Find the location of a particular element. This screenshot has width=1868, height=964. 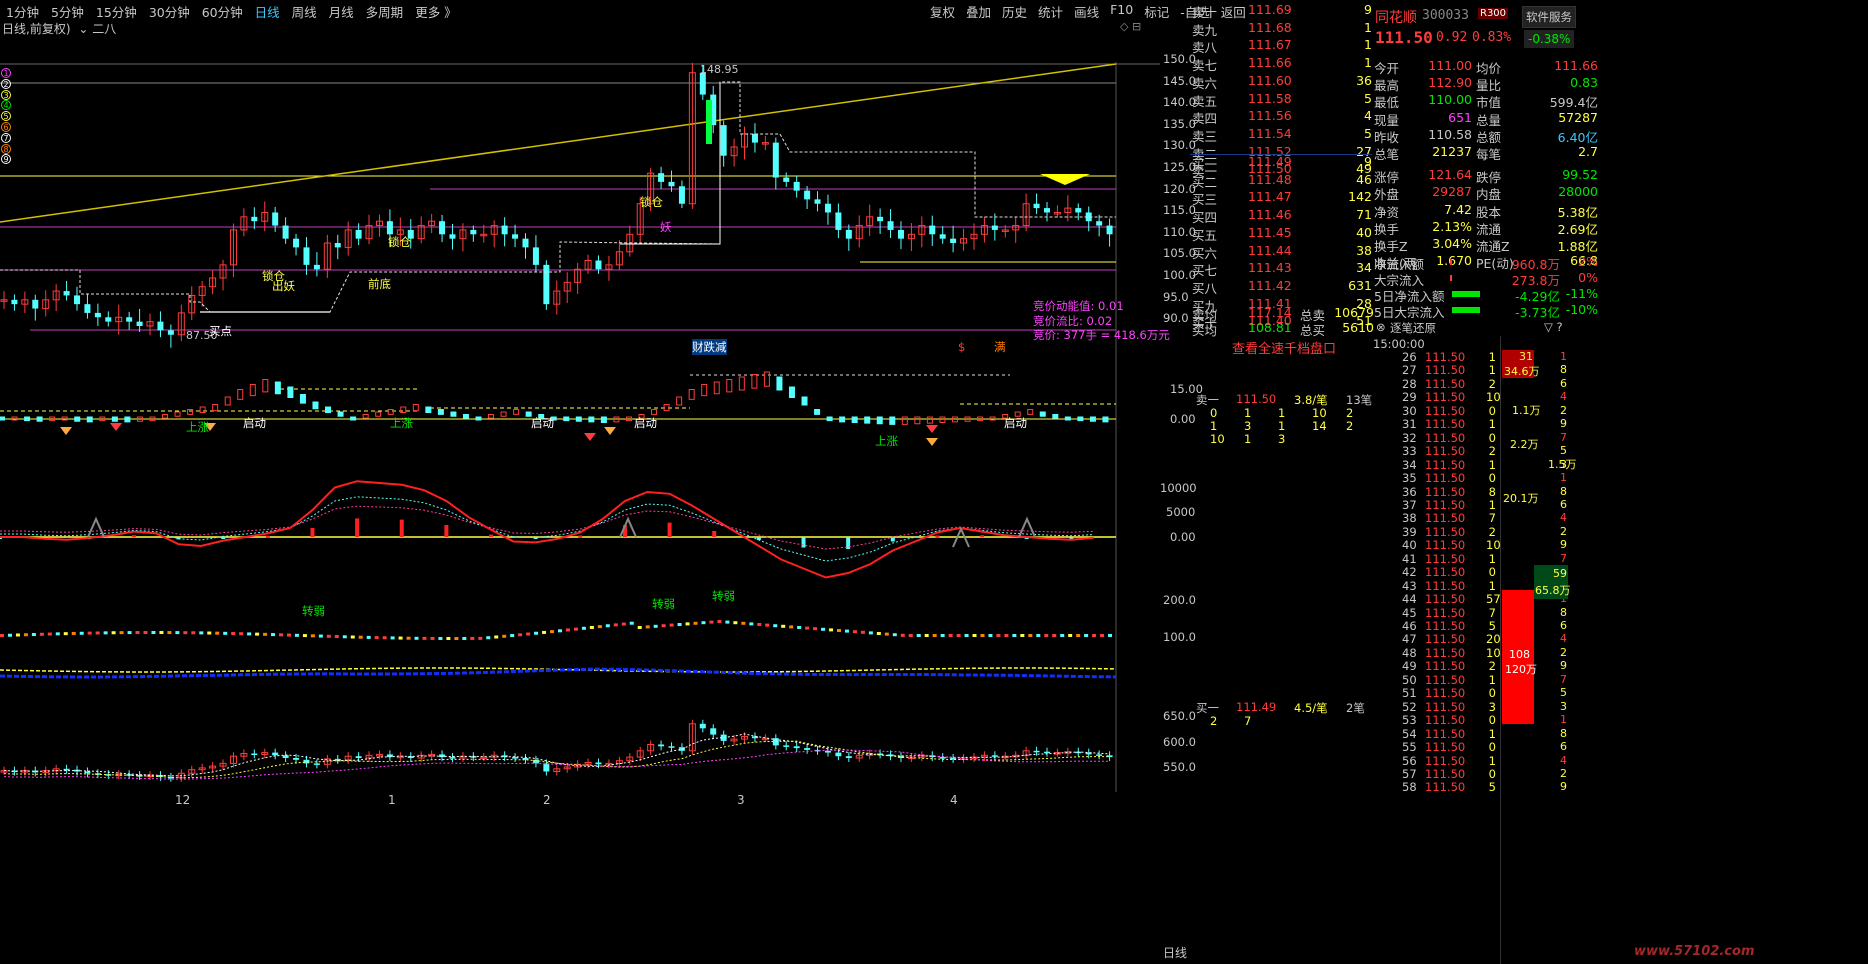

toolbar-btn-2: 历史 is located at coordinates (1014, 11).